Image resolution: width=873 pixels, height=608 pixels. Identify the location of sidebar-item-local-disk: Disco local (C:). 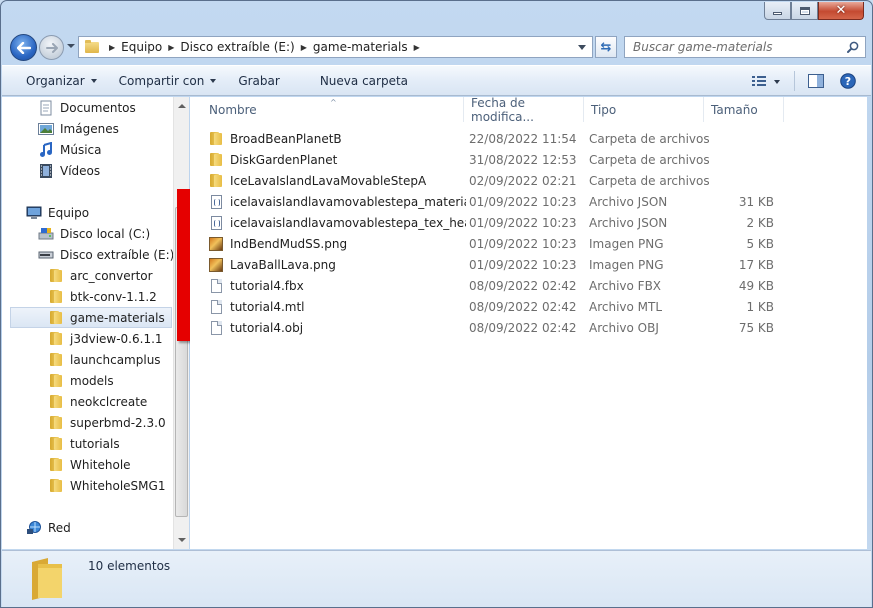
(94, 233).